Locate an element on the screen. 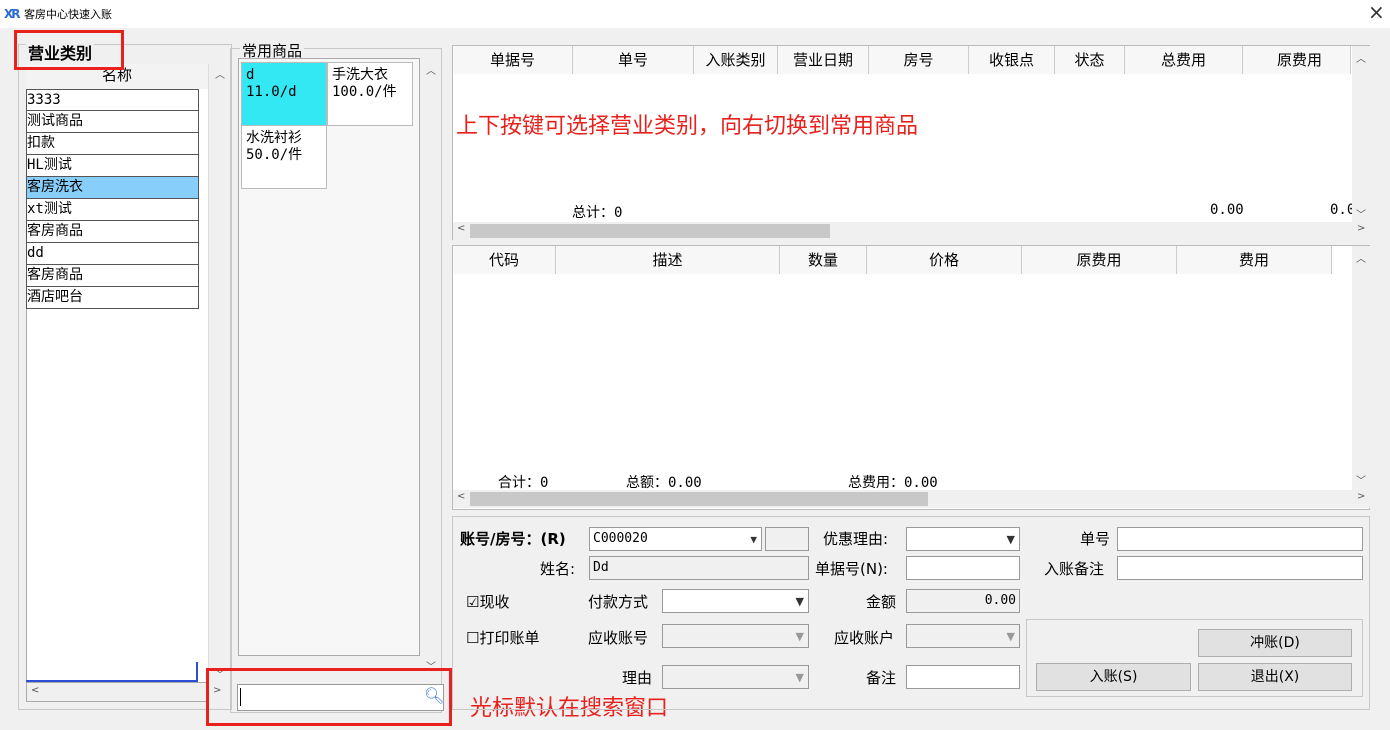 The image size is (1390, 730). category-horizontal-scrollbar: < > is located at coordinates (123, 692).